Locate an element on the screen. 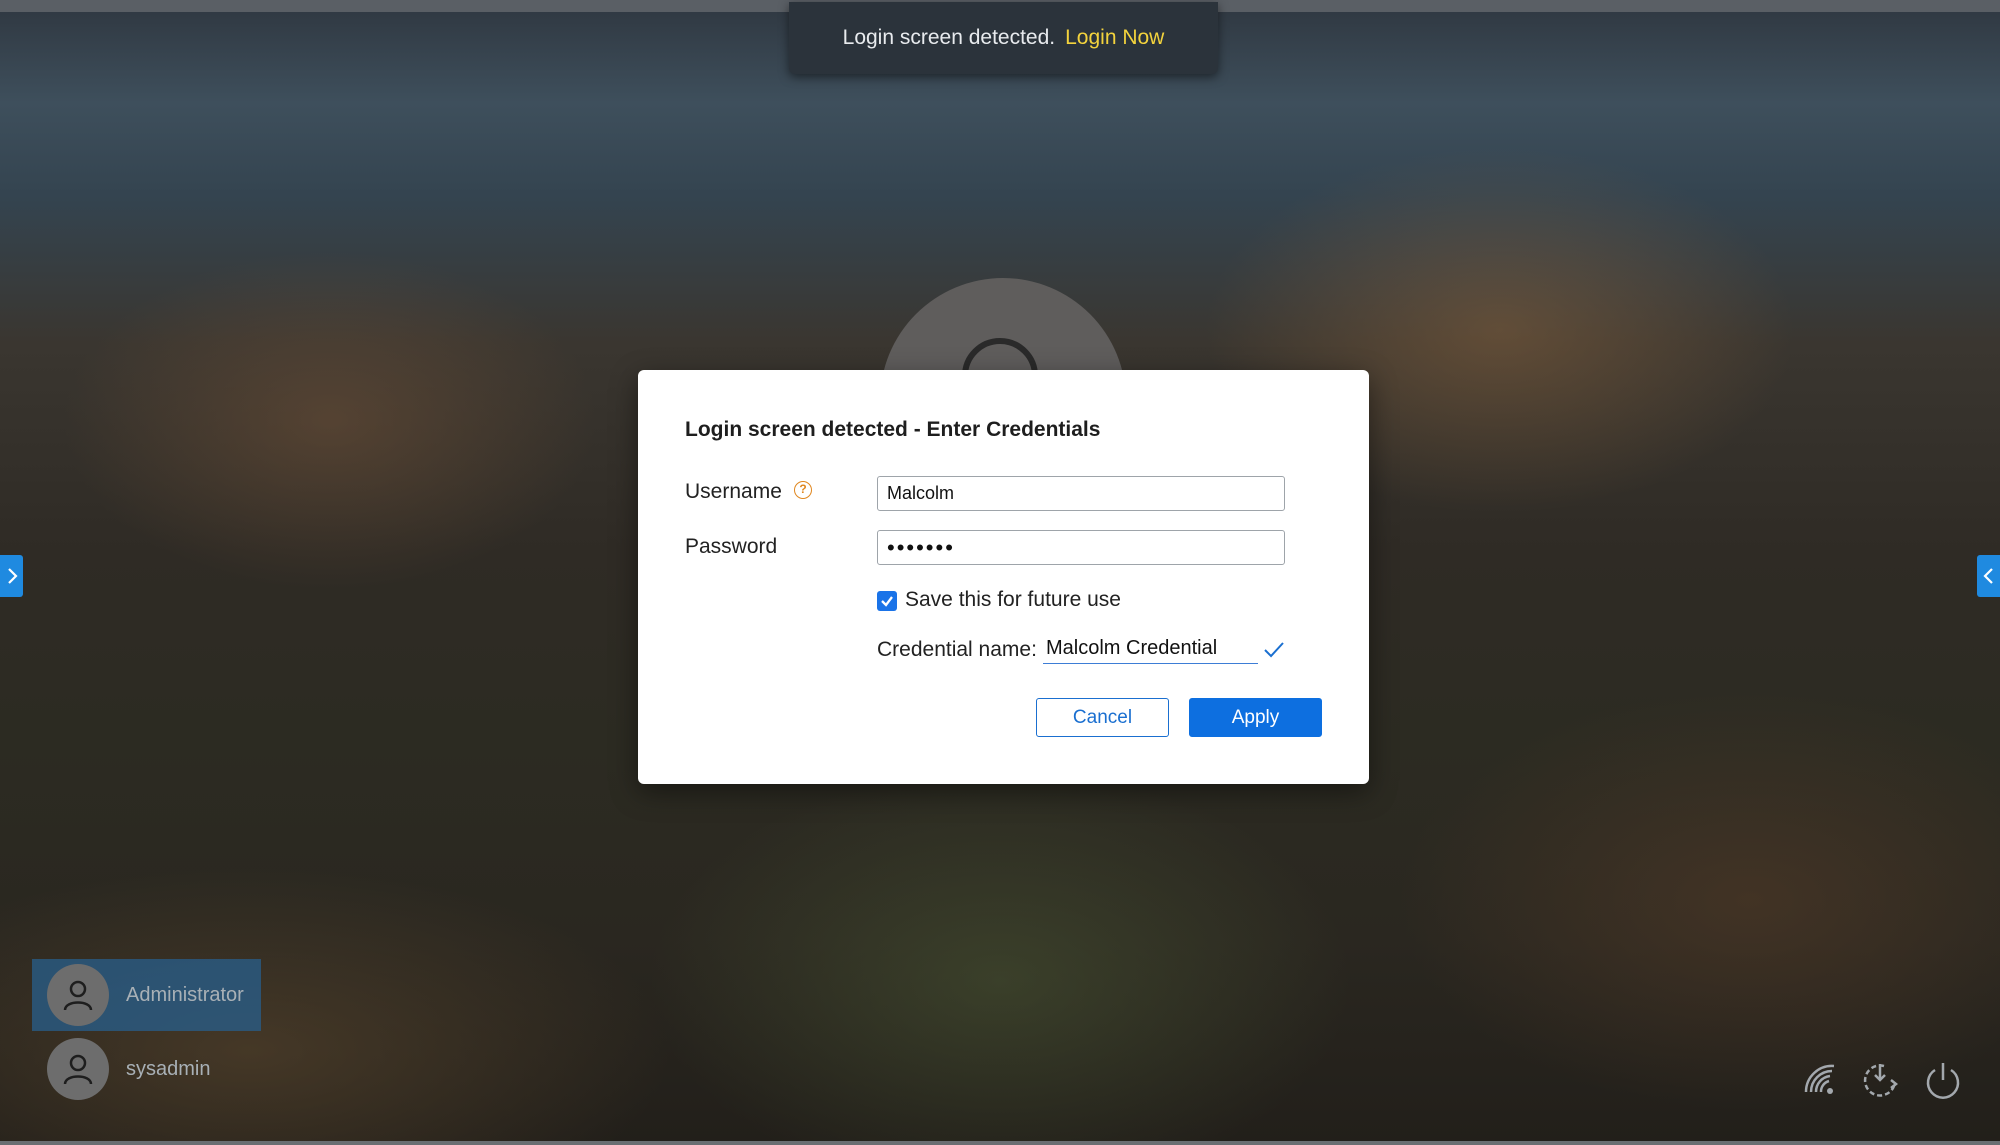 This screenshot has width=2000, height=1145. cancel-button: Cancel is located at coordinates (1102, 717).